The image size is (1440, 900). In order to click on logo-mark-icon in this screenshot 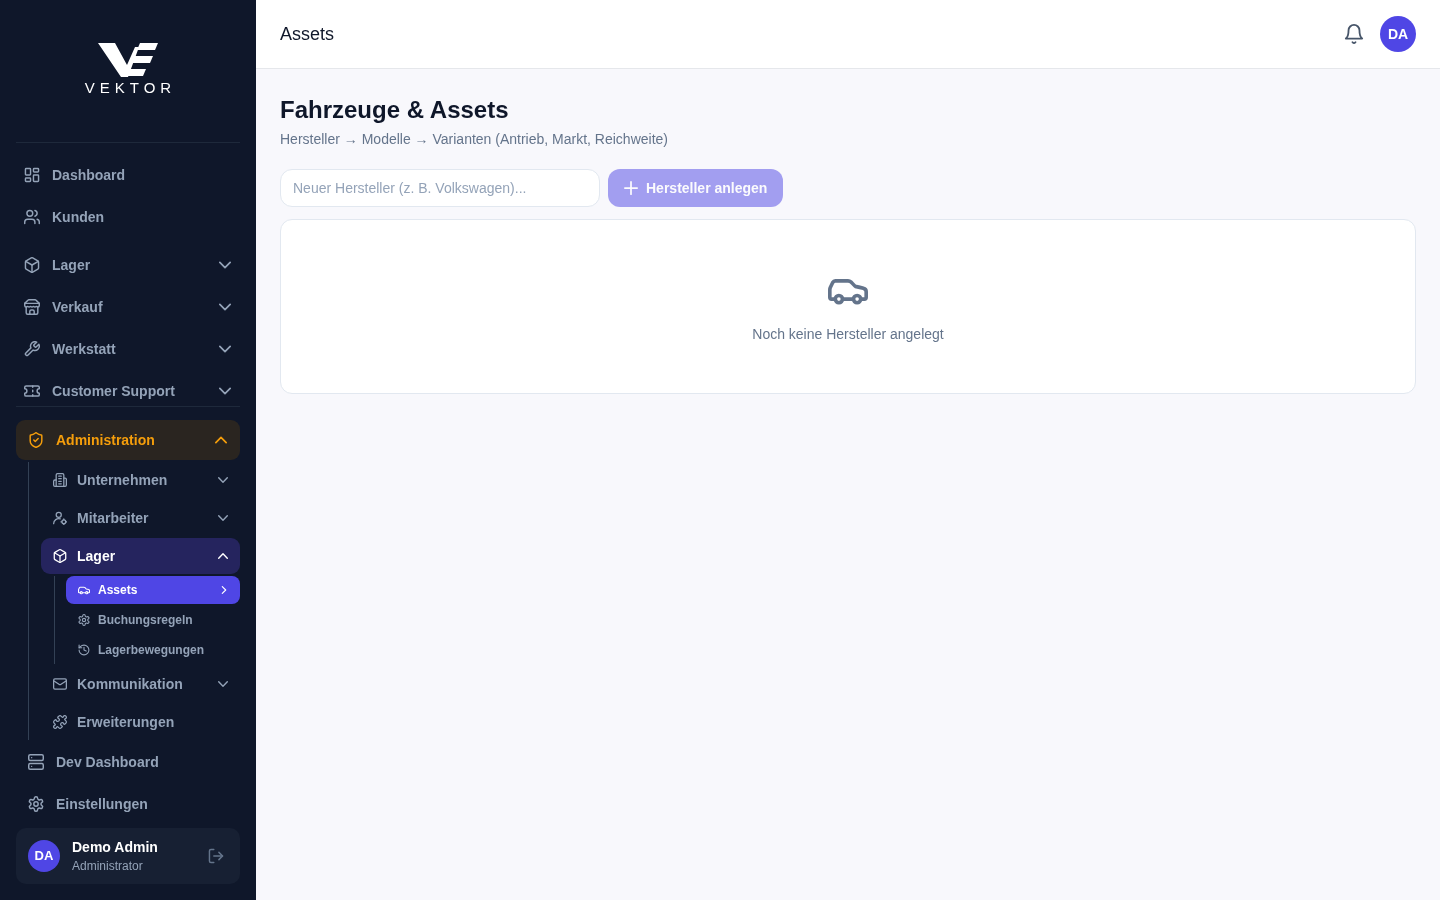, I will do `click(128, 60)`.